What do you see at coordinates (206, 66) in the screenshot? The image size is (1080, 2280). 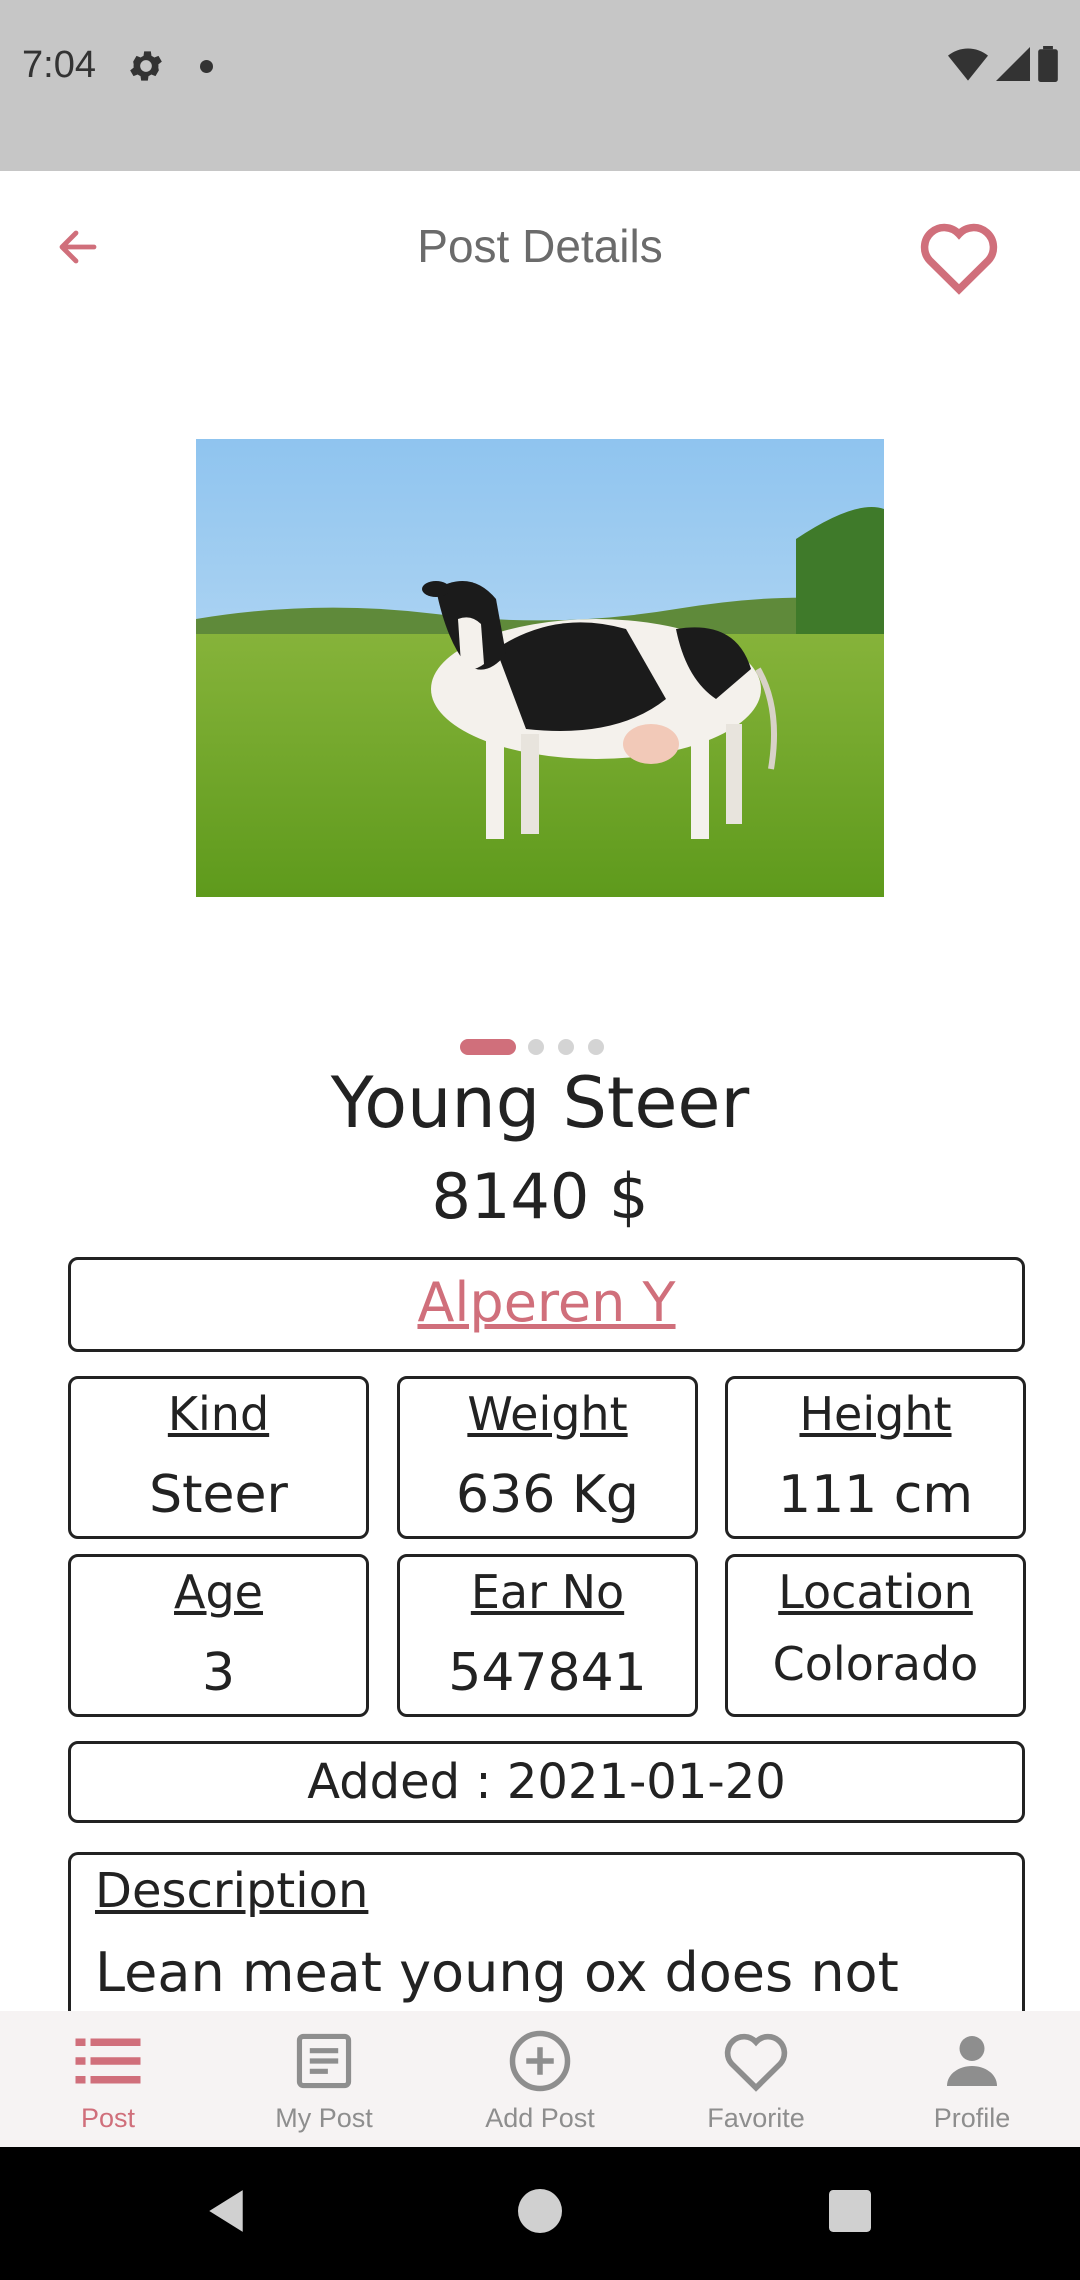 I see `notification-dot-icon` at bounding box center [206, 66].